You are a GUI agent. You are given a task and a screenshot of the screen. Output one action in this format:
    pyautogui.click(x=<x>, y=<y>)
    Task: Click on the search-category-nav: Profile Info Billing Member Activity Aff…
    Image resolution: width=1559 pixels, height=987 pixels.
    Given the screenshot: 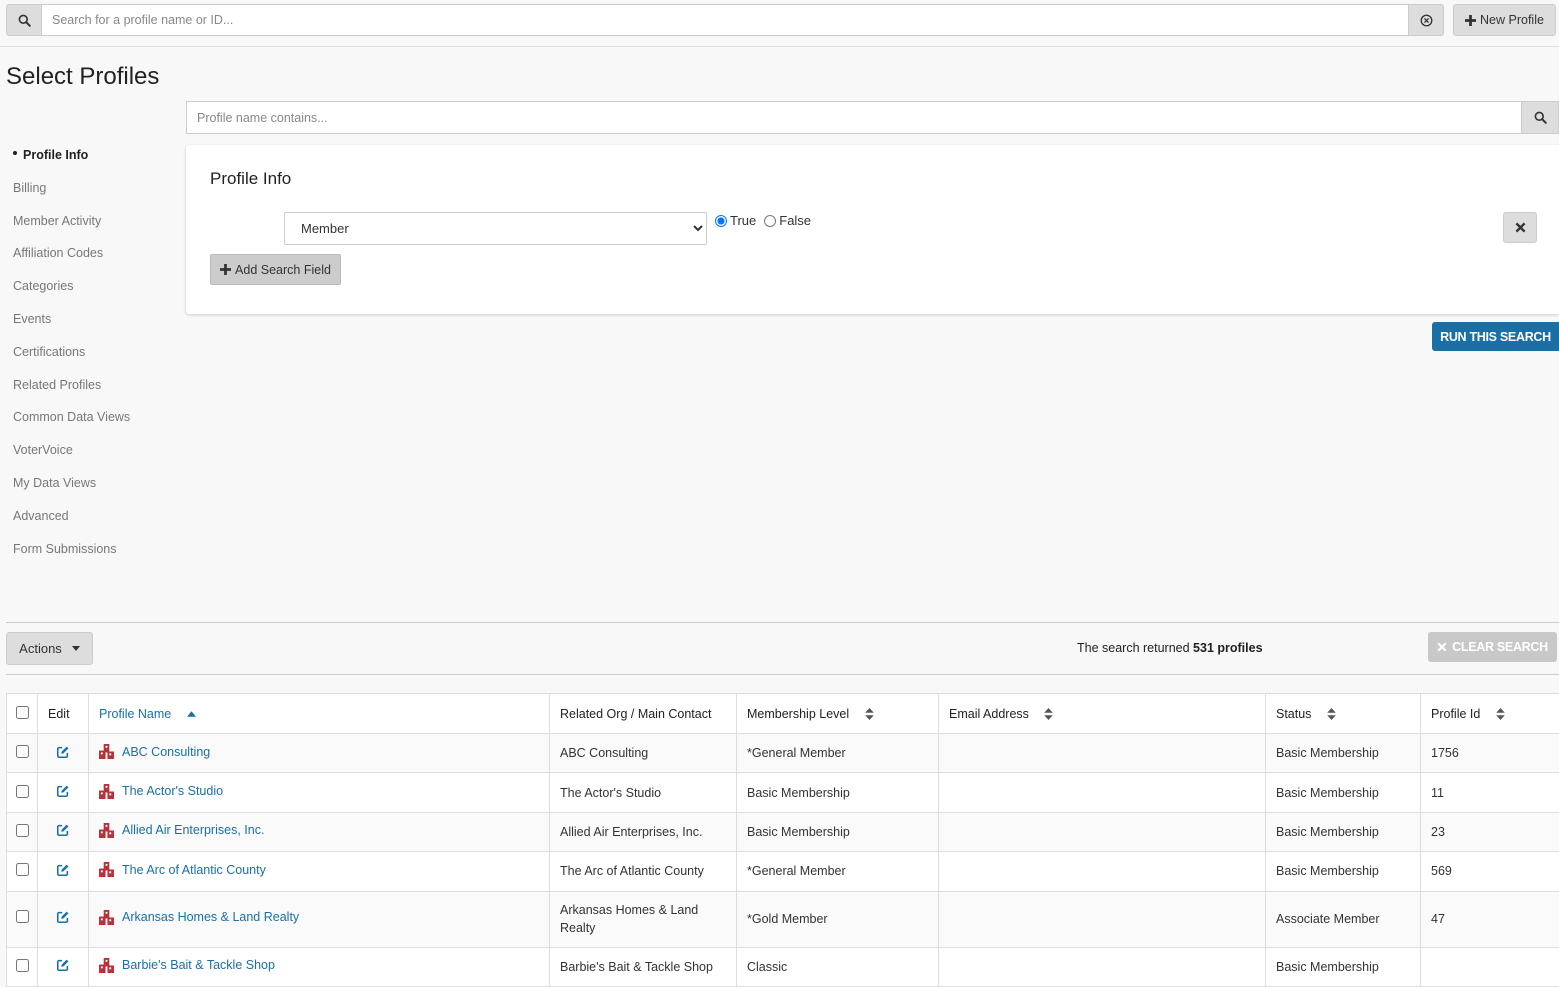 What is the action you would take?
    pyautogui.click(x=90, y=354)
    